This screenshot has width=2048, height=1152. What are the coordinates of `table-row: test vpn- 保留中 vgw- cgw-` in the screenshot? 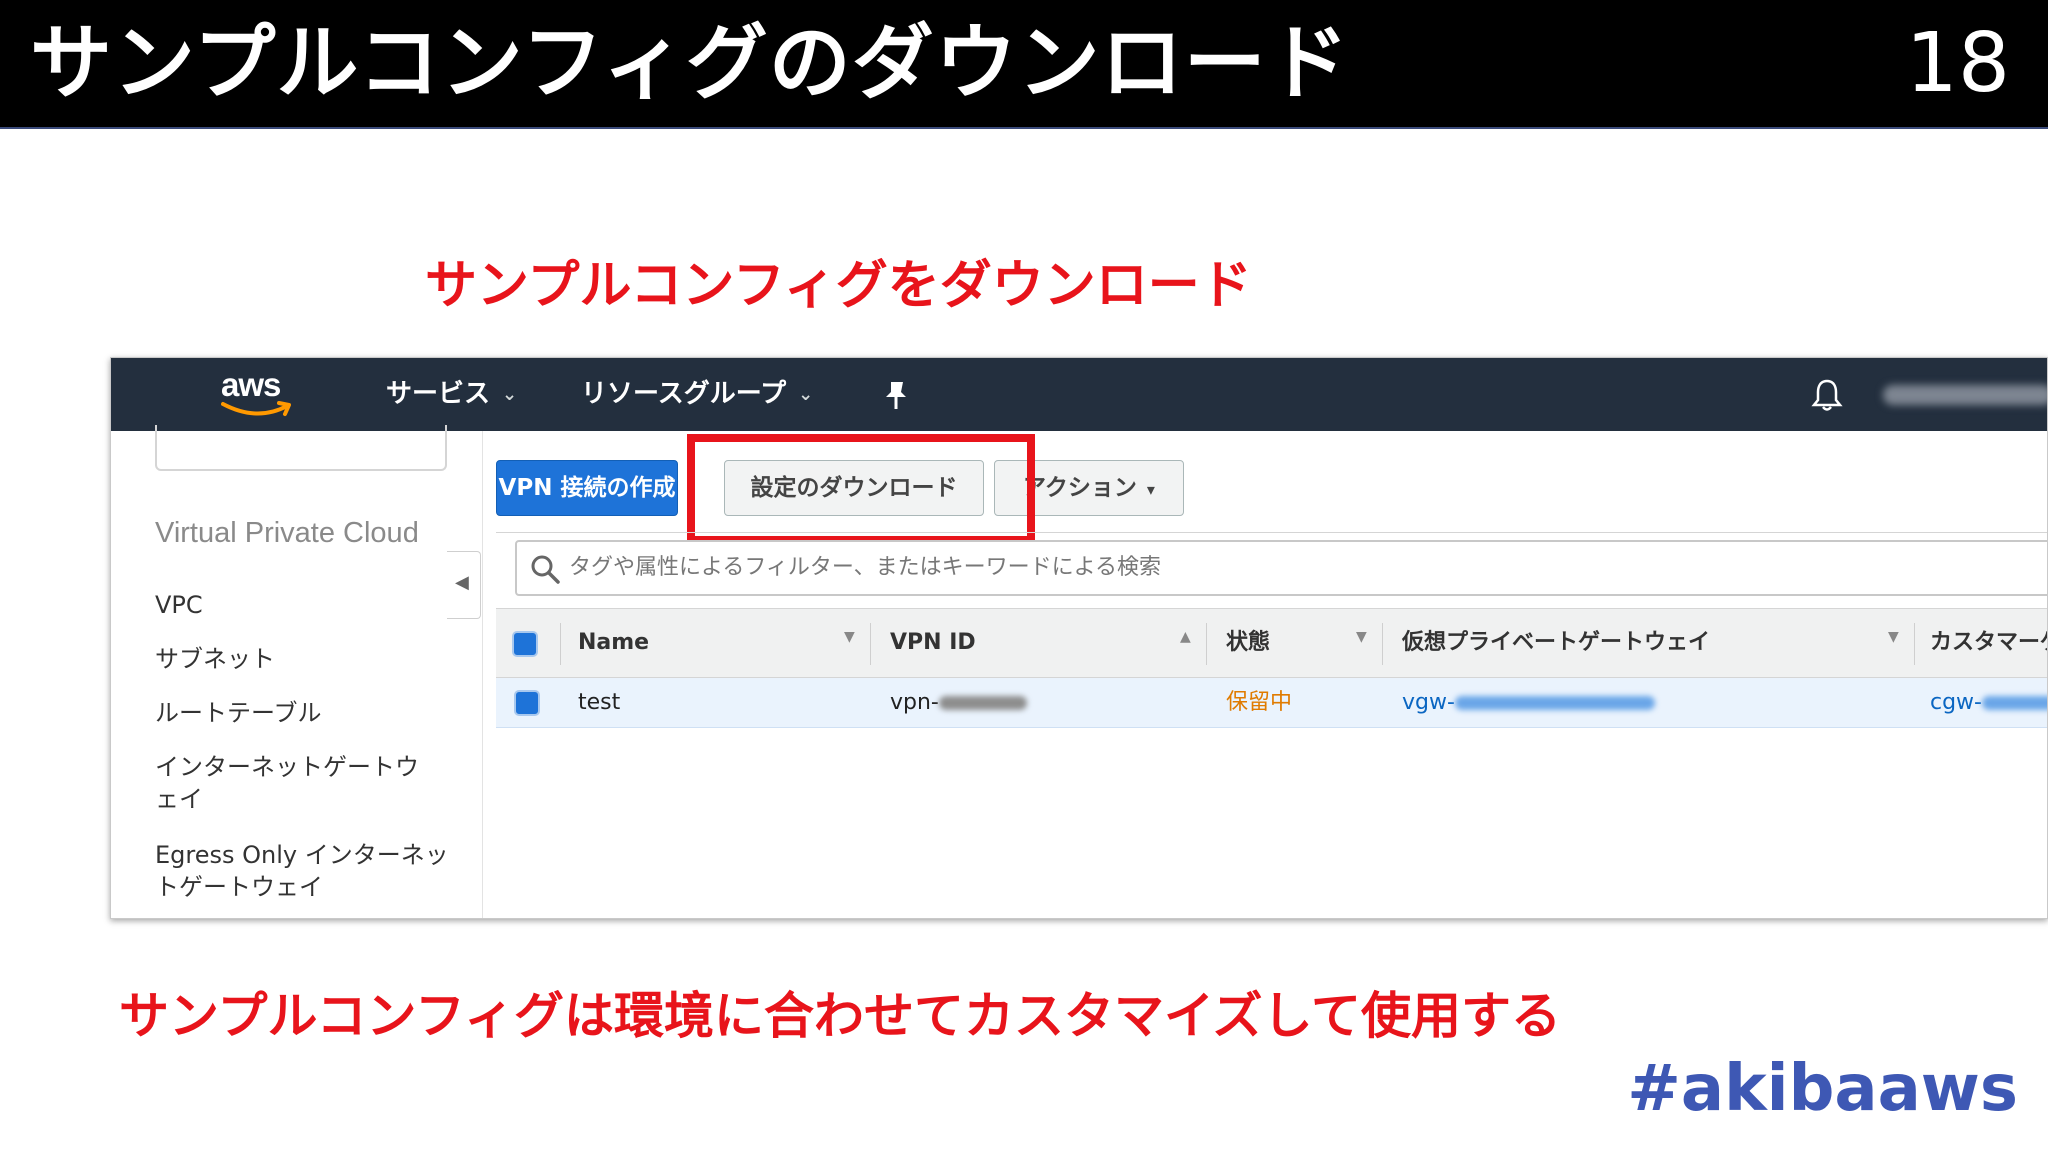 It's located at (1271, 703).